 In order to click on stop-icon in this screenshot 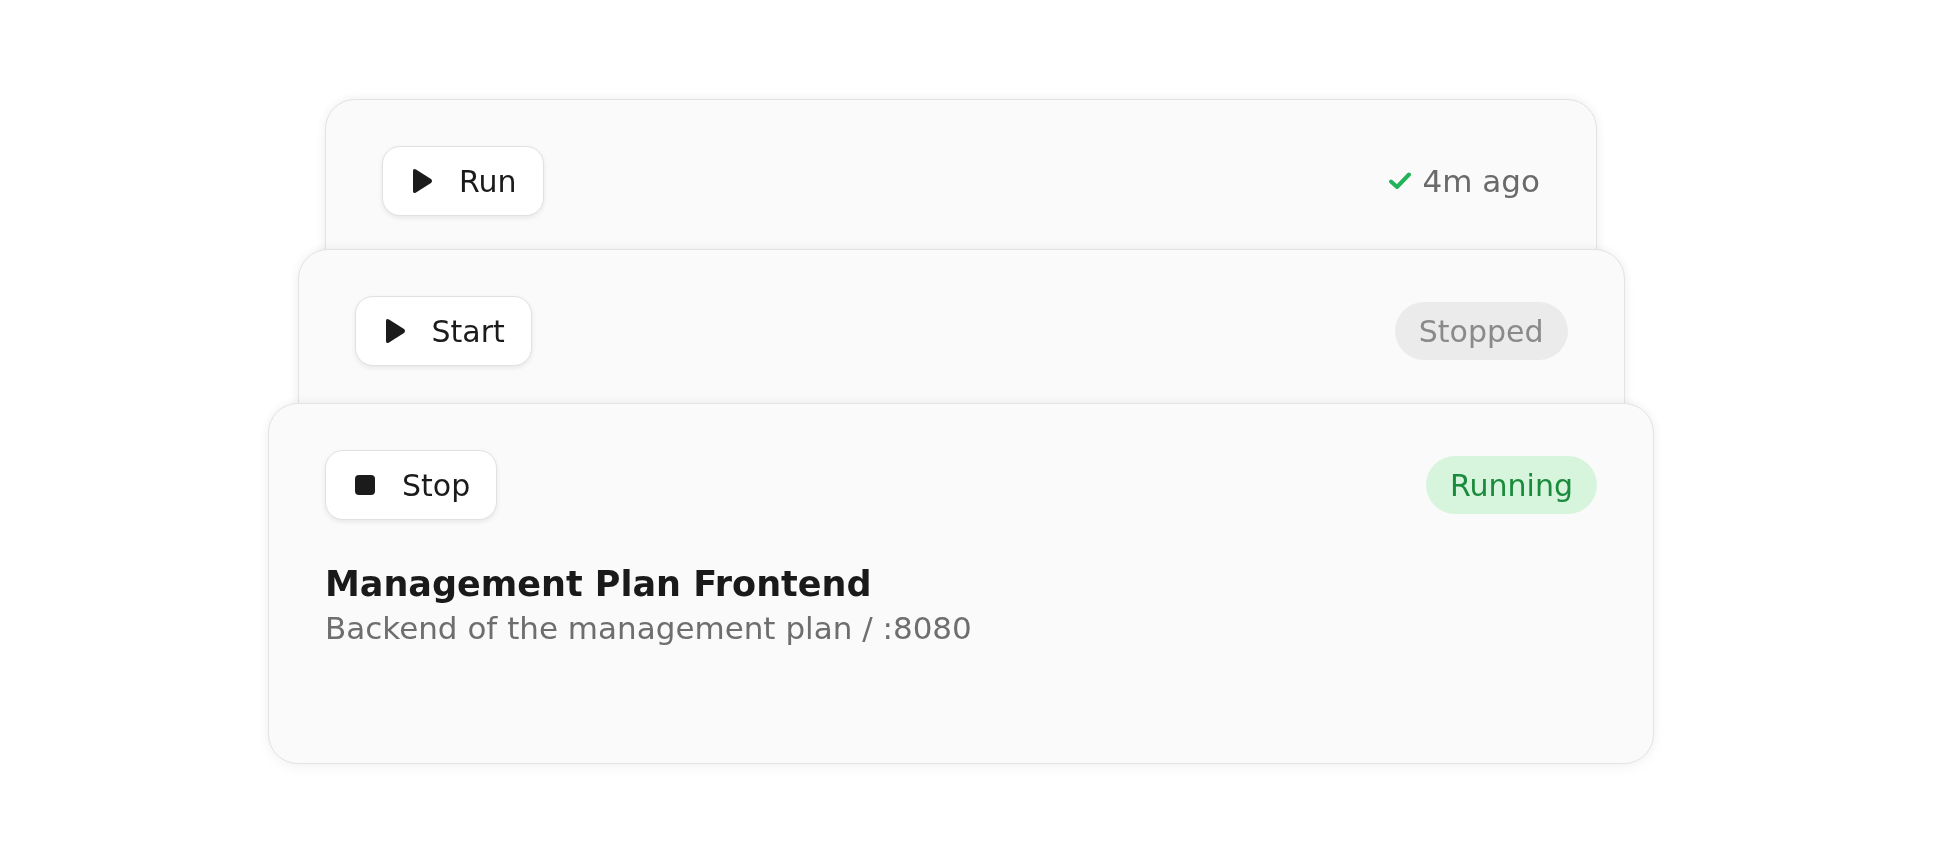, I will do `click(365, 485)`.